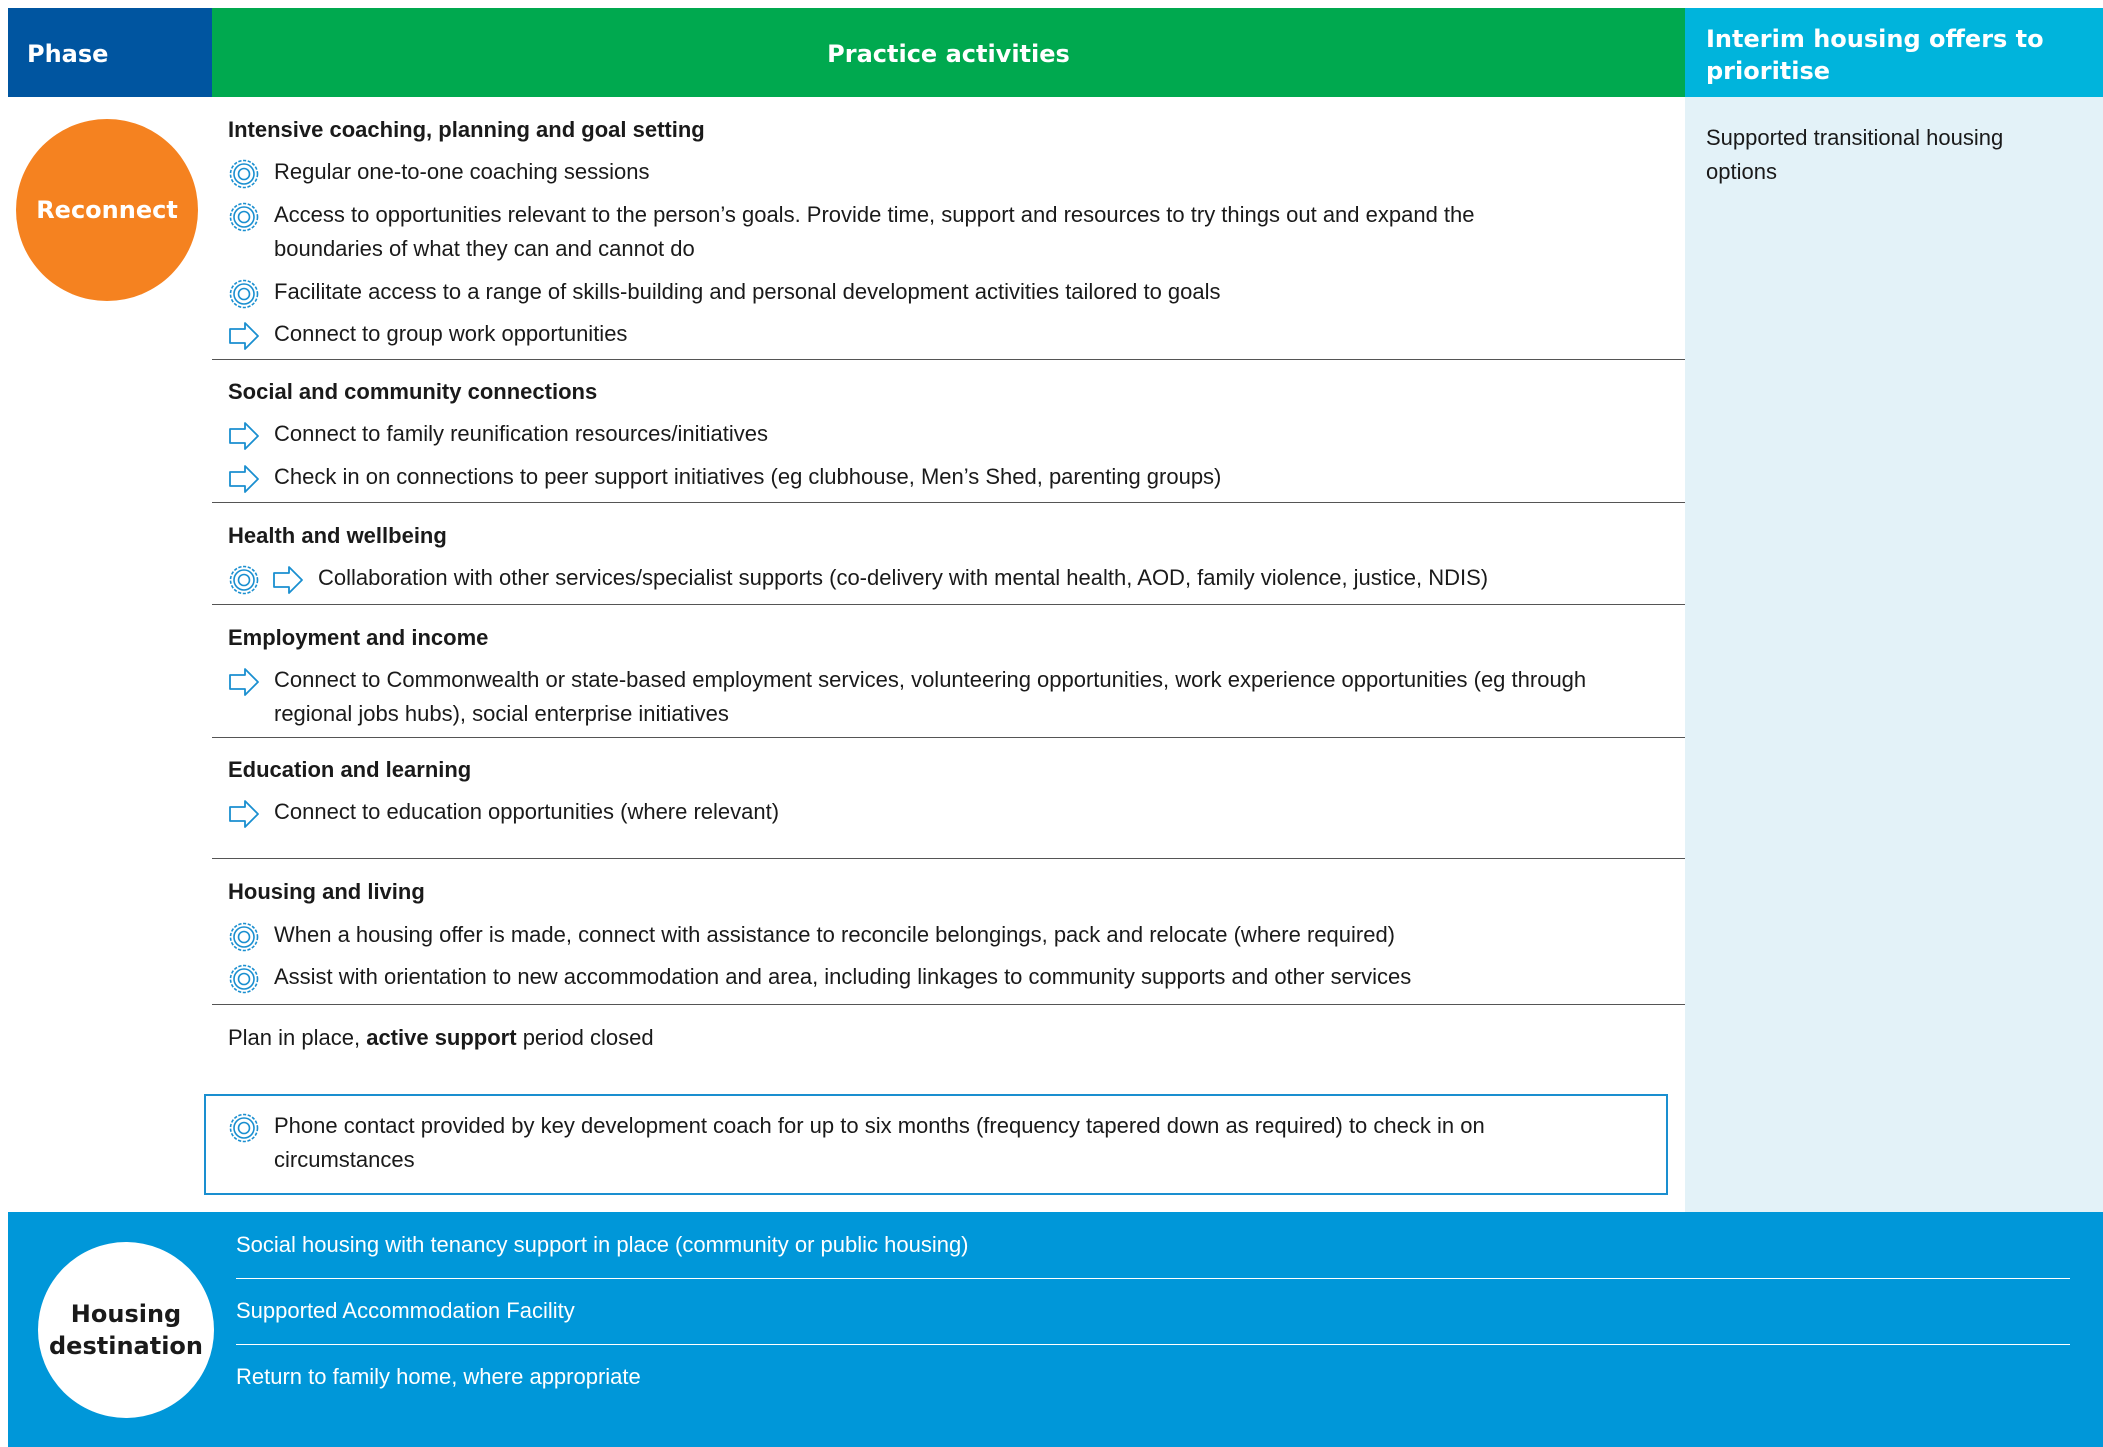  I want to click on activity-text: Connect to group work opportunities, so click(451, 333).